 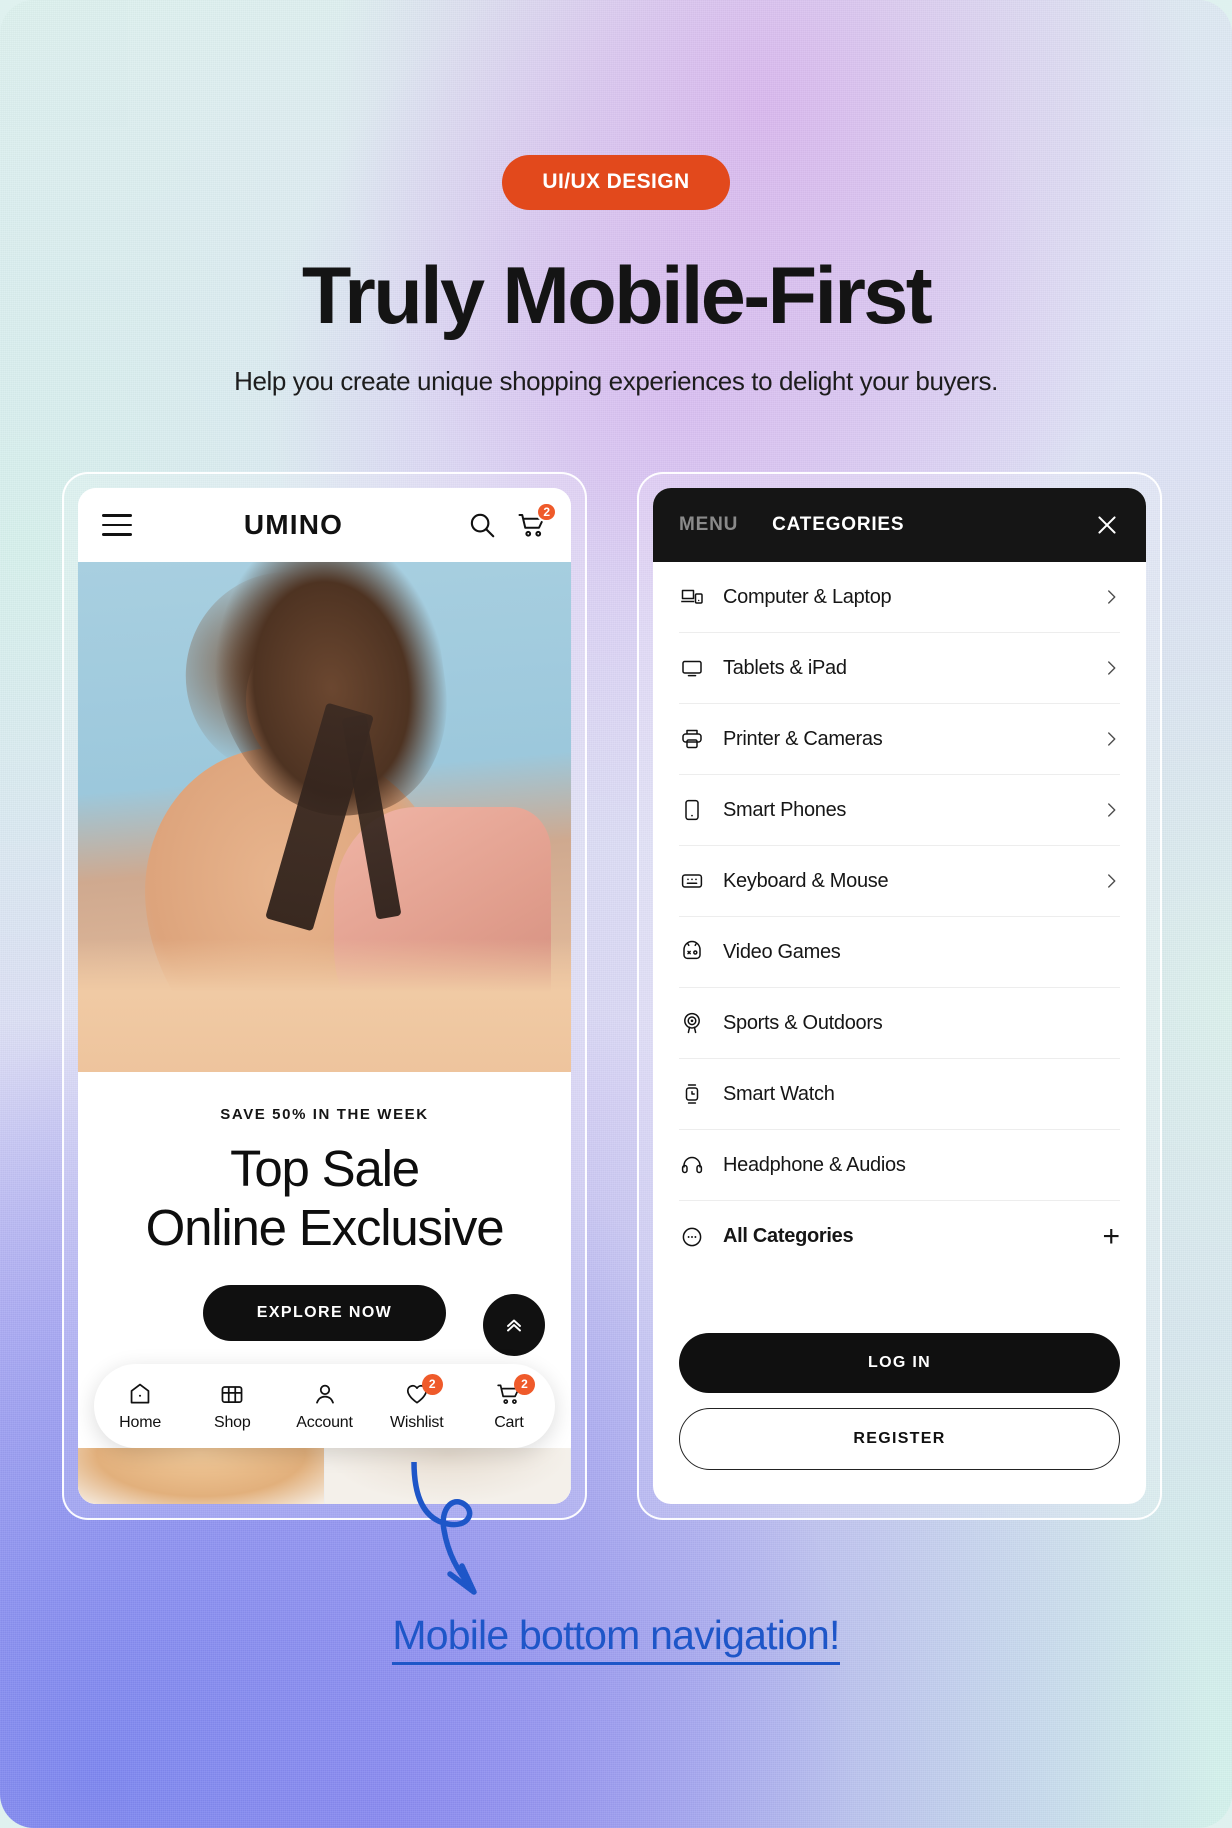 I want to click on category-label: Video Games, so click(x=782, y=951).